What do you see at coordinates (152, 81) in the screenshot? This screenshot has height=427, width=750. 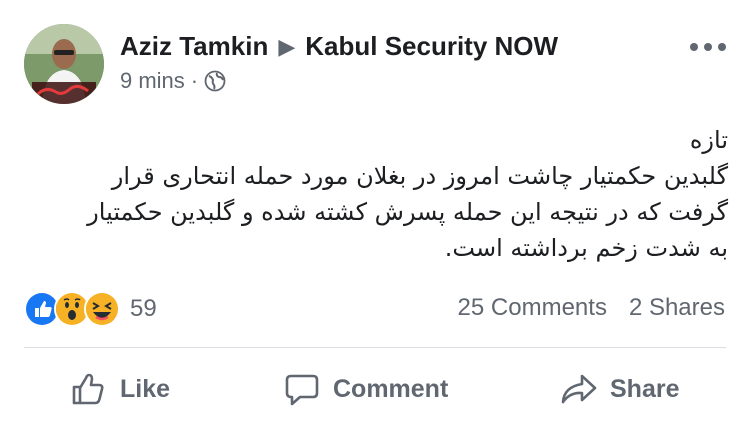 I see `post-timestamp: 9 mins` at bounding box center [152, 81].